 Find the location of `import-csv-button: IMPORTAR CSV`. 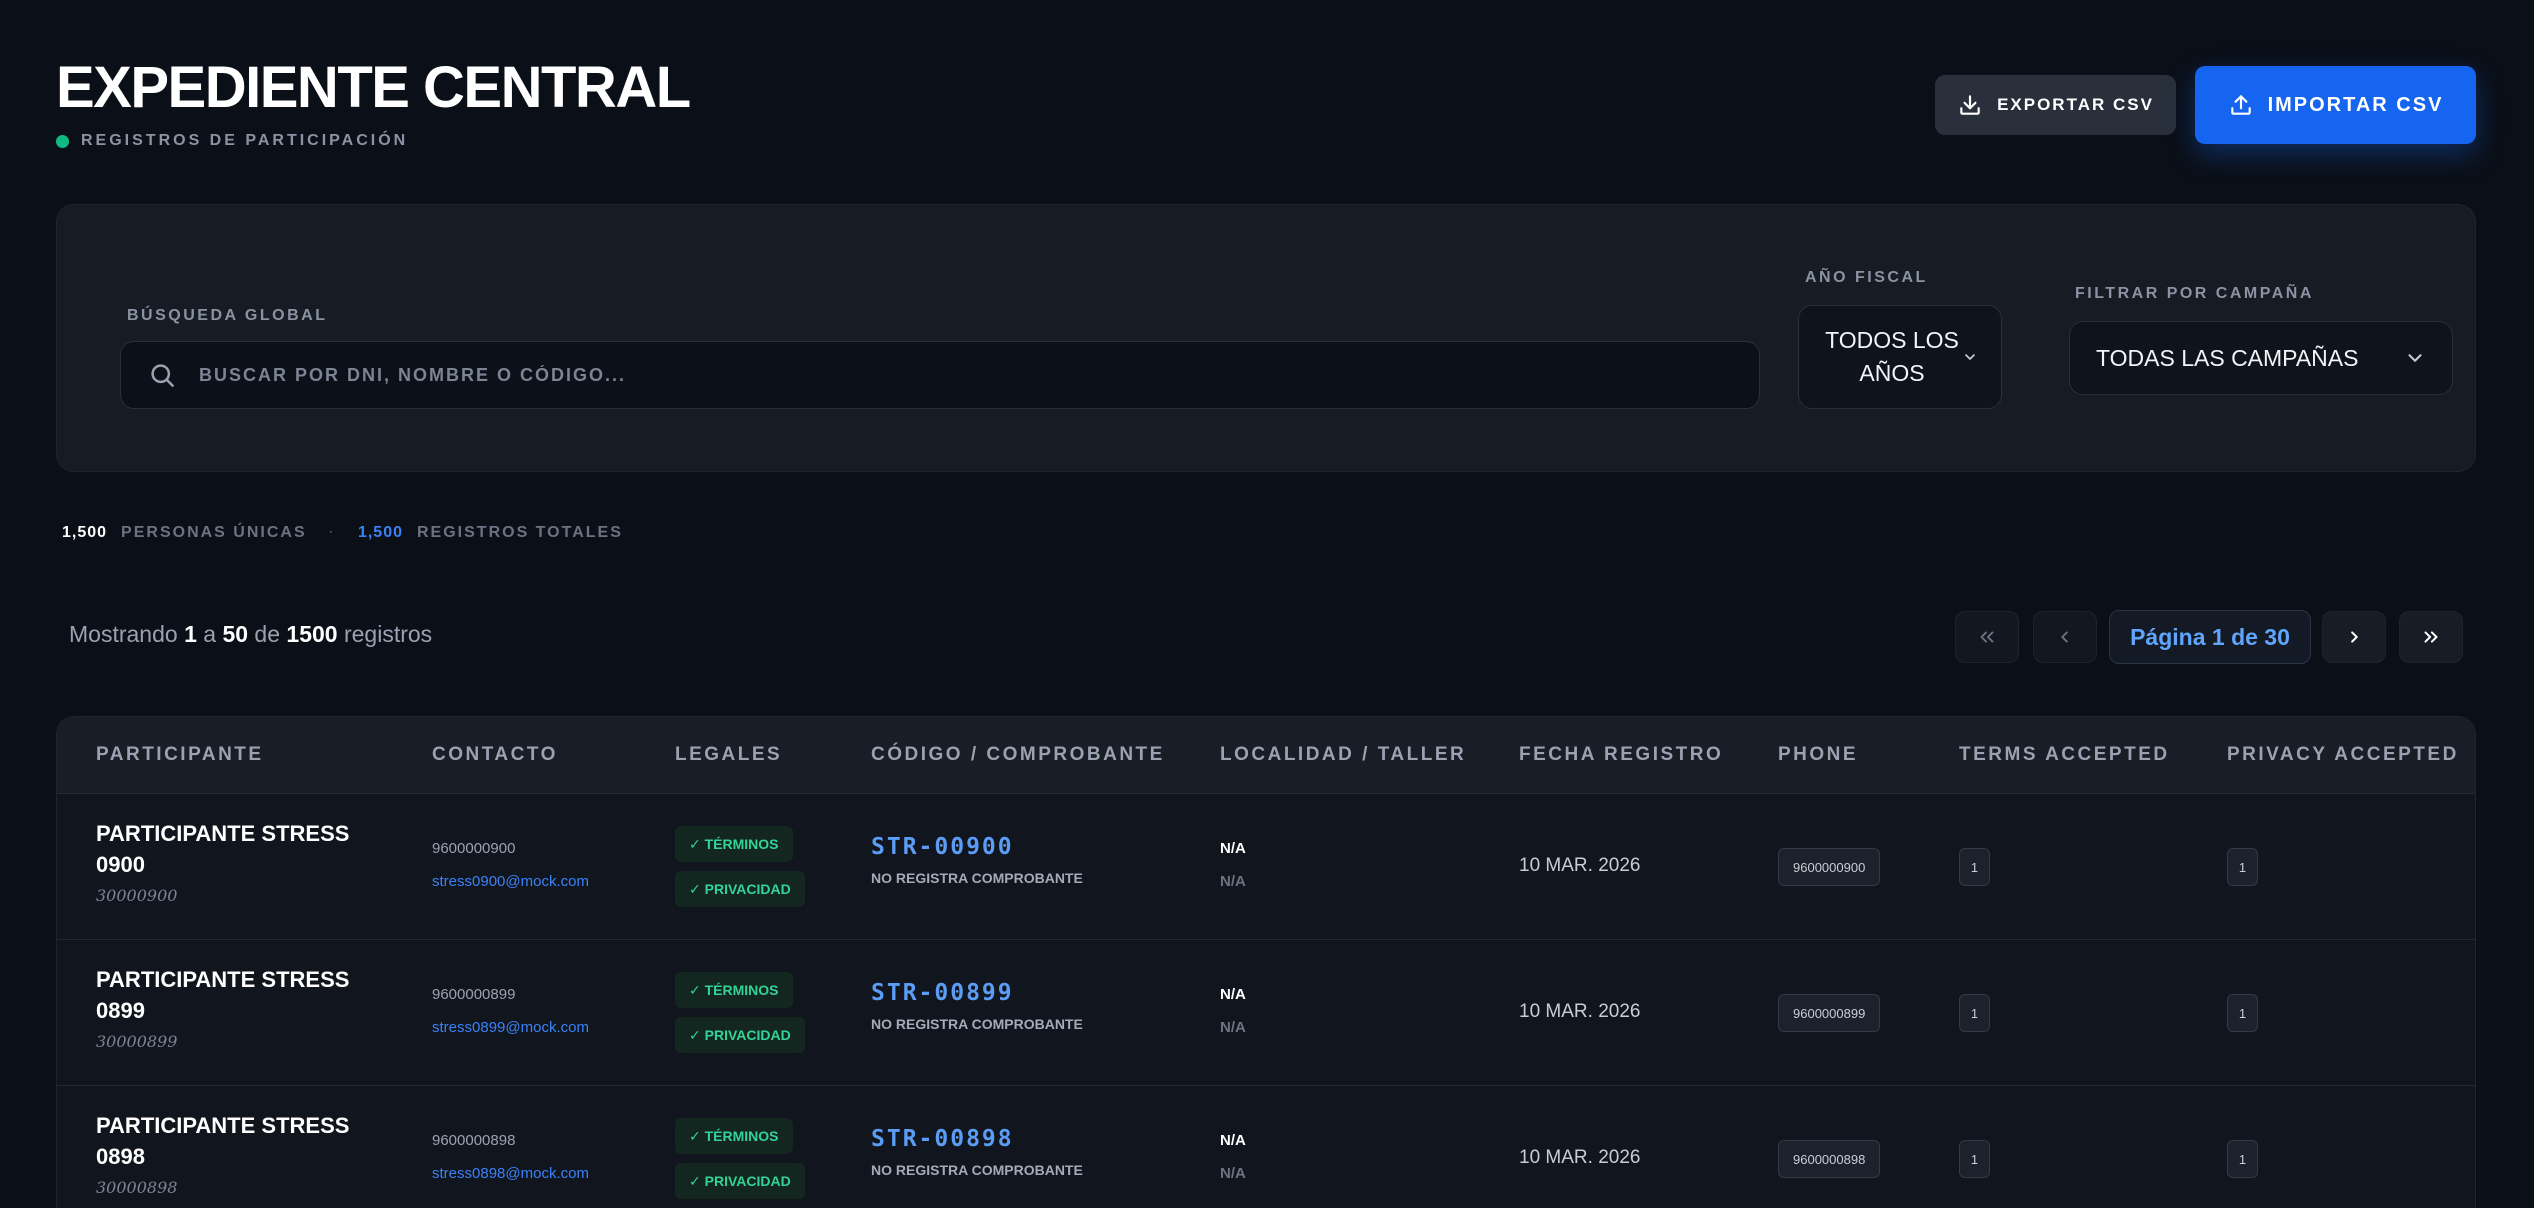

import-csv-button: IMPORTAR CSV is located at coordinates (2335, 105).